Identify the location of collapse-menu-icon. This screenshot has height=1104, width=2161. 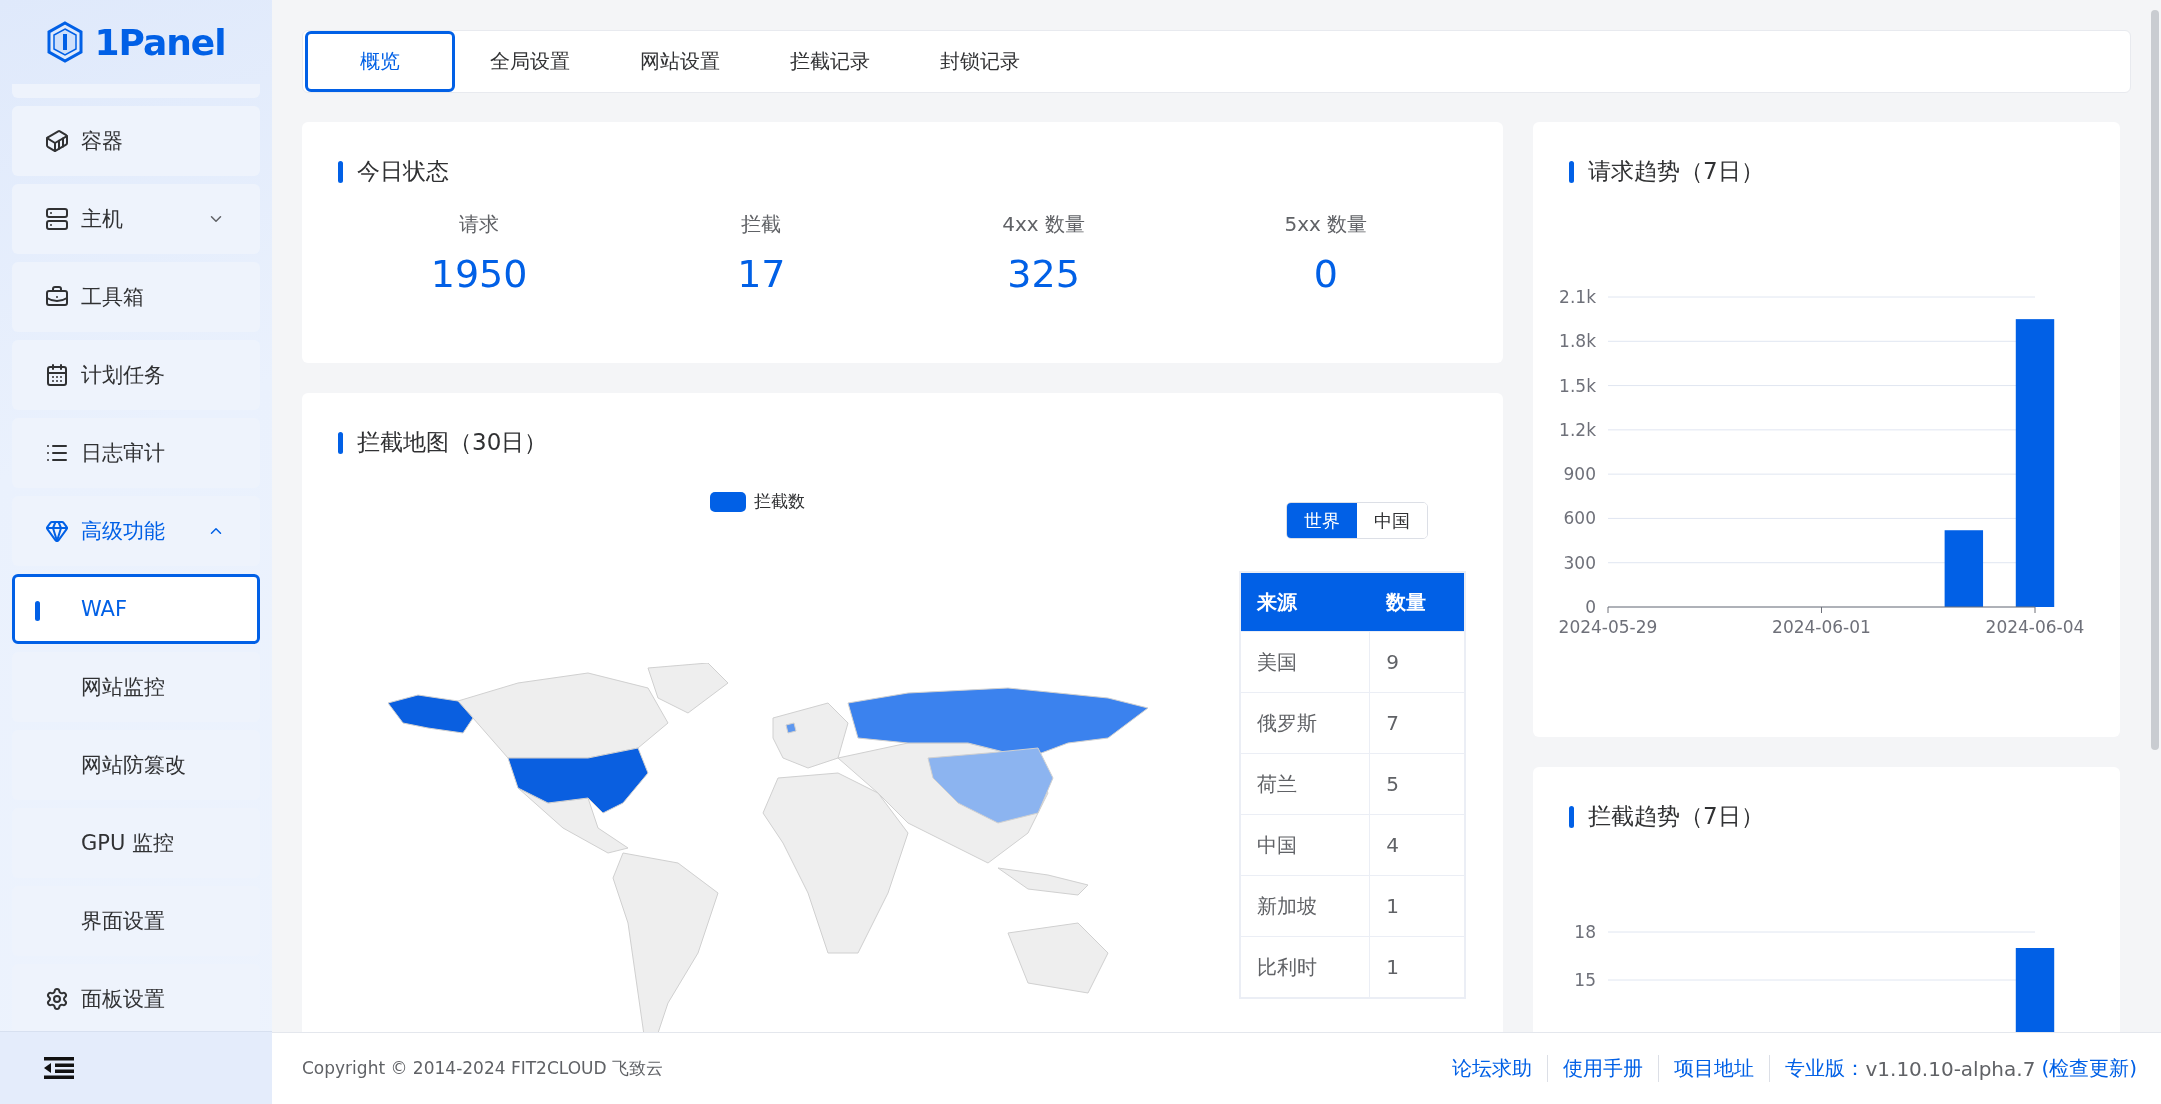
(59, 1068).